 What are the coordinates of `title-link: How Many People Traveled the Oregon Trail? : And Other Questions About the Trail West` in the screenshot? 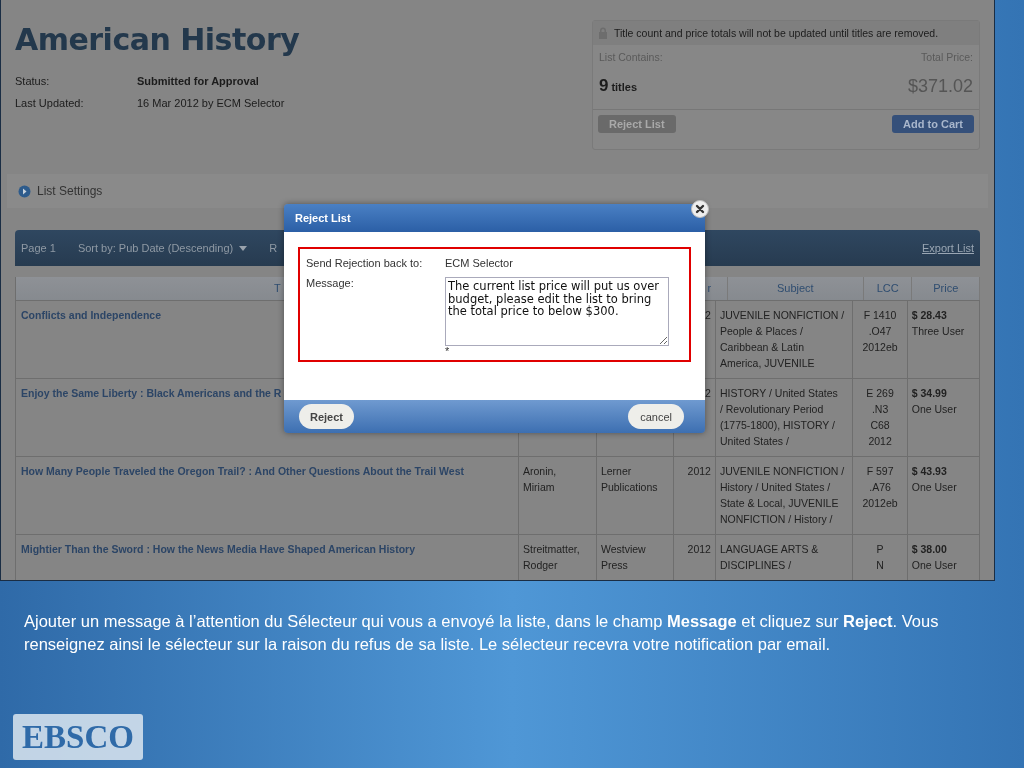 It's located at (242, 471).